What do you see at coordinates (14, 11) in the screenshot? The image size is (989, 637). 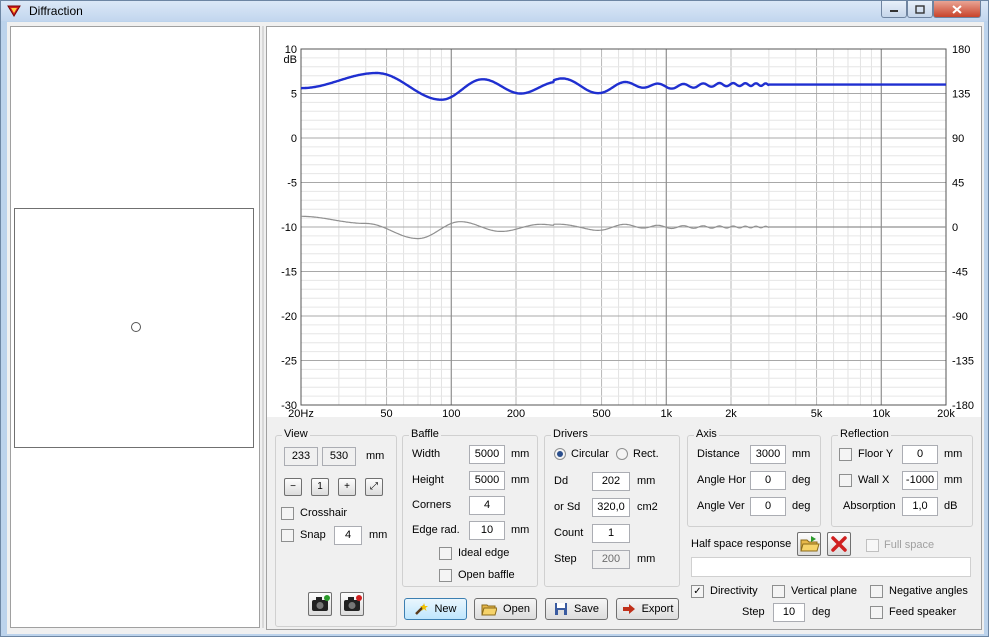 I see `app-logo-icon` at bounding box center [14, 11].